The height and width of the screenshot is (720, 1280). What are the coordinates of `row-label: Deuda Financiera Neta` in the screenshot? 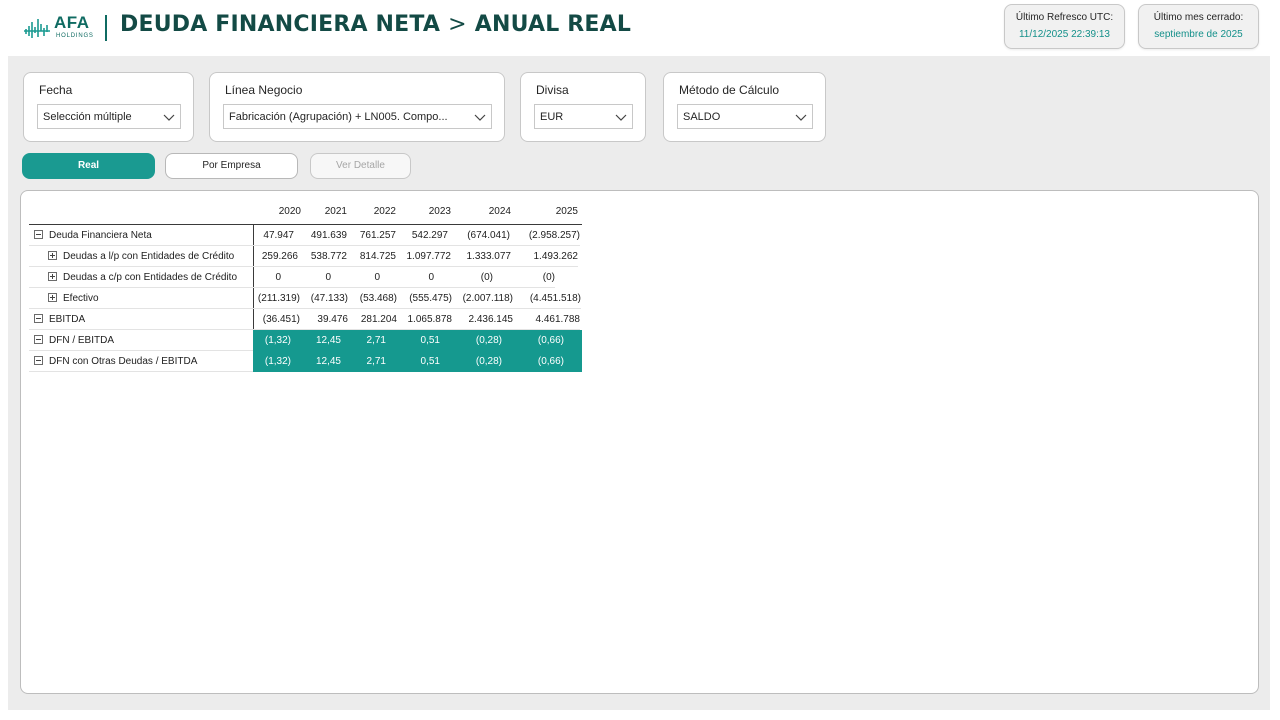 It's located at (100, 235).